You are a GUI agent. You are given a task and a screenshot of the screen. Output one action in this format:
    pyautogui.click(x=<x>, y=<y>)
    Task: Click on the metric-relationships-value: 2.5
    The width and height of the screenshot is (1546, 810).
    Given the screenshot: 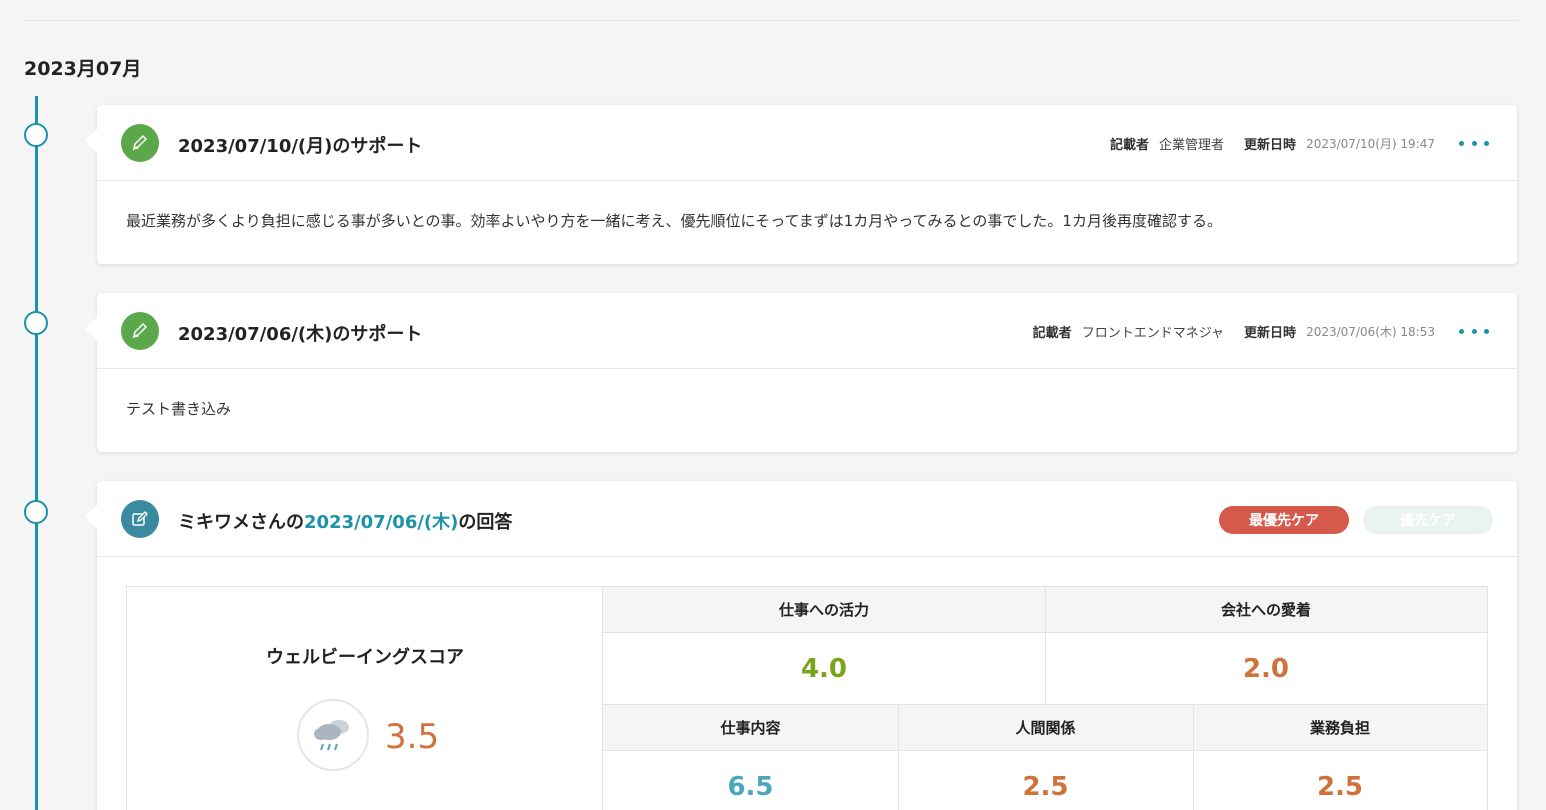 What is the action you would take?
    pyautogui.click(x=1045, y=787)
    